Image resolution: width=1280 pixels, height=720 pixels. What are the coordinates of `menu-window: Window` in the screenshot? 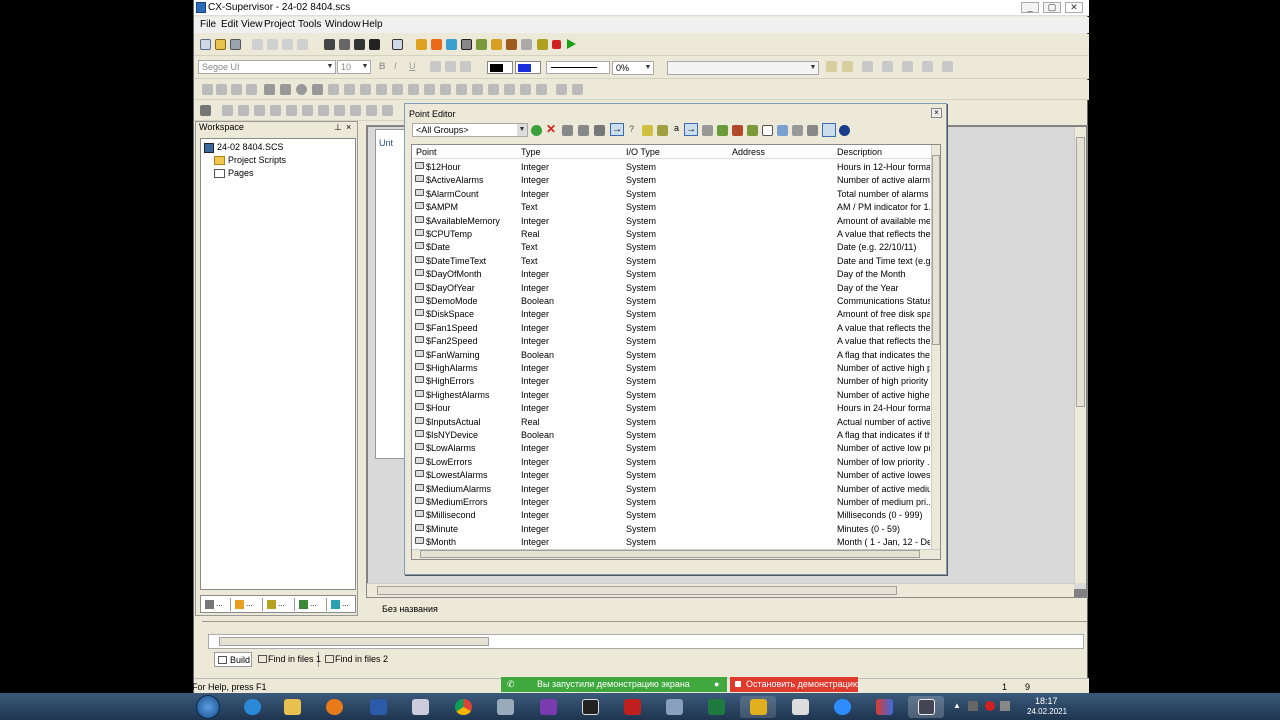 It's located at (343, 24).